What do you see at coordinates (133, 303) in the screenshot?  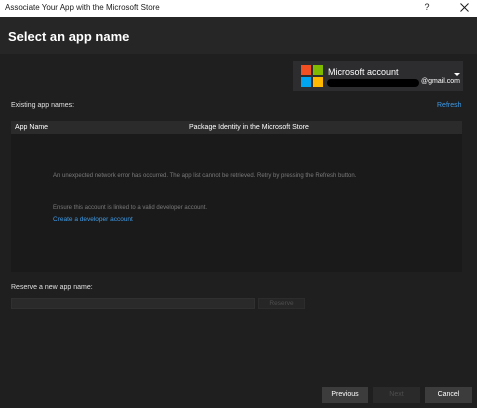 I see `reserve-name-input` at bounding box center [133, 303].